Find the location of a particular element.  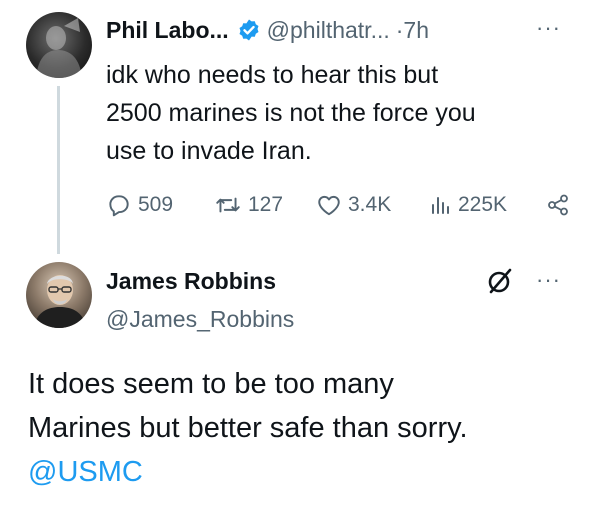

author-name: James Robbins is located at coordinates (191, 281).